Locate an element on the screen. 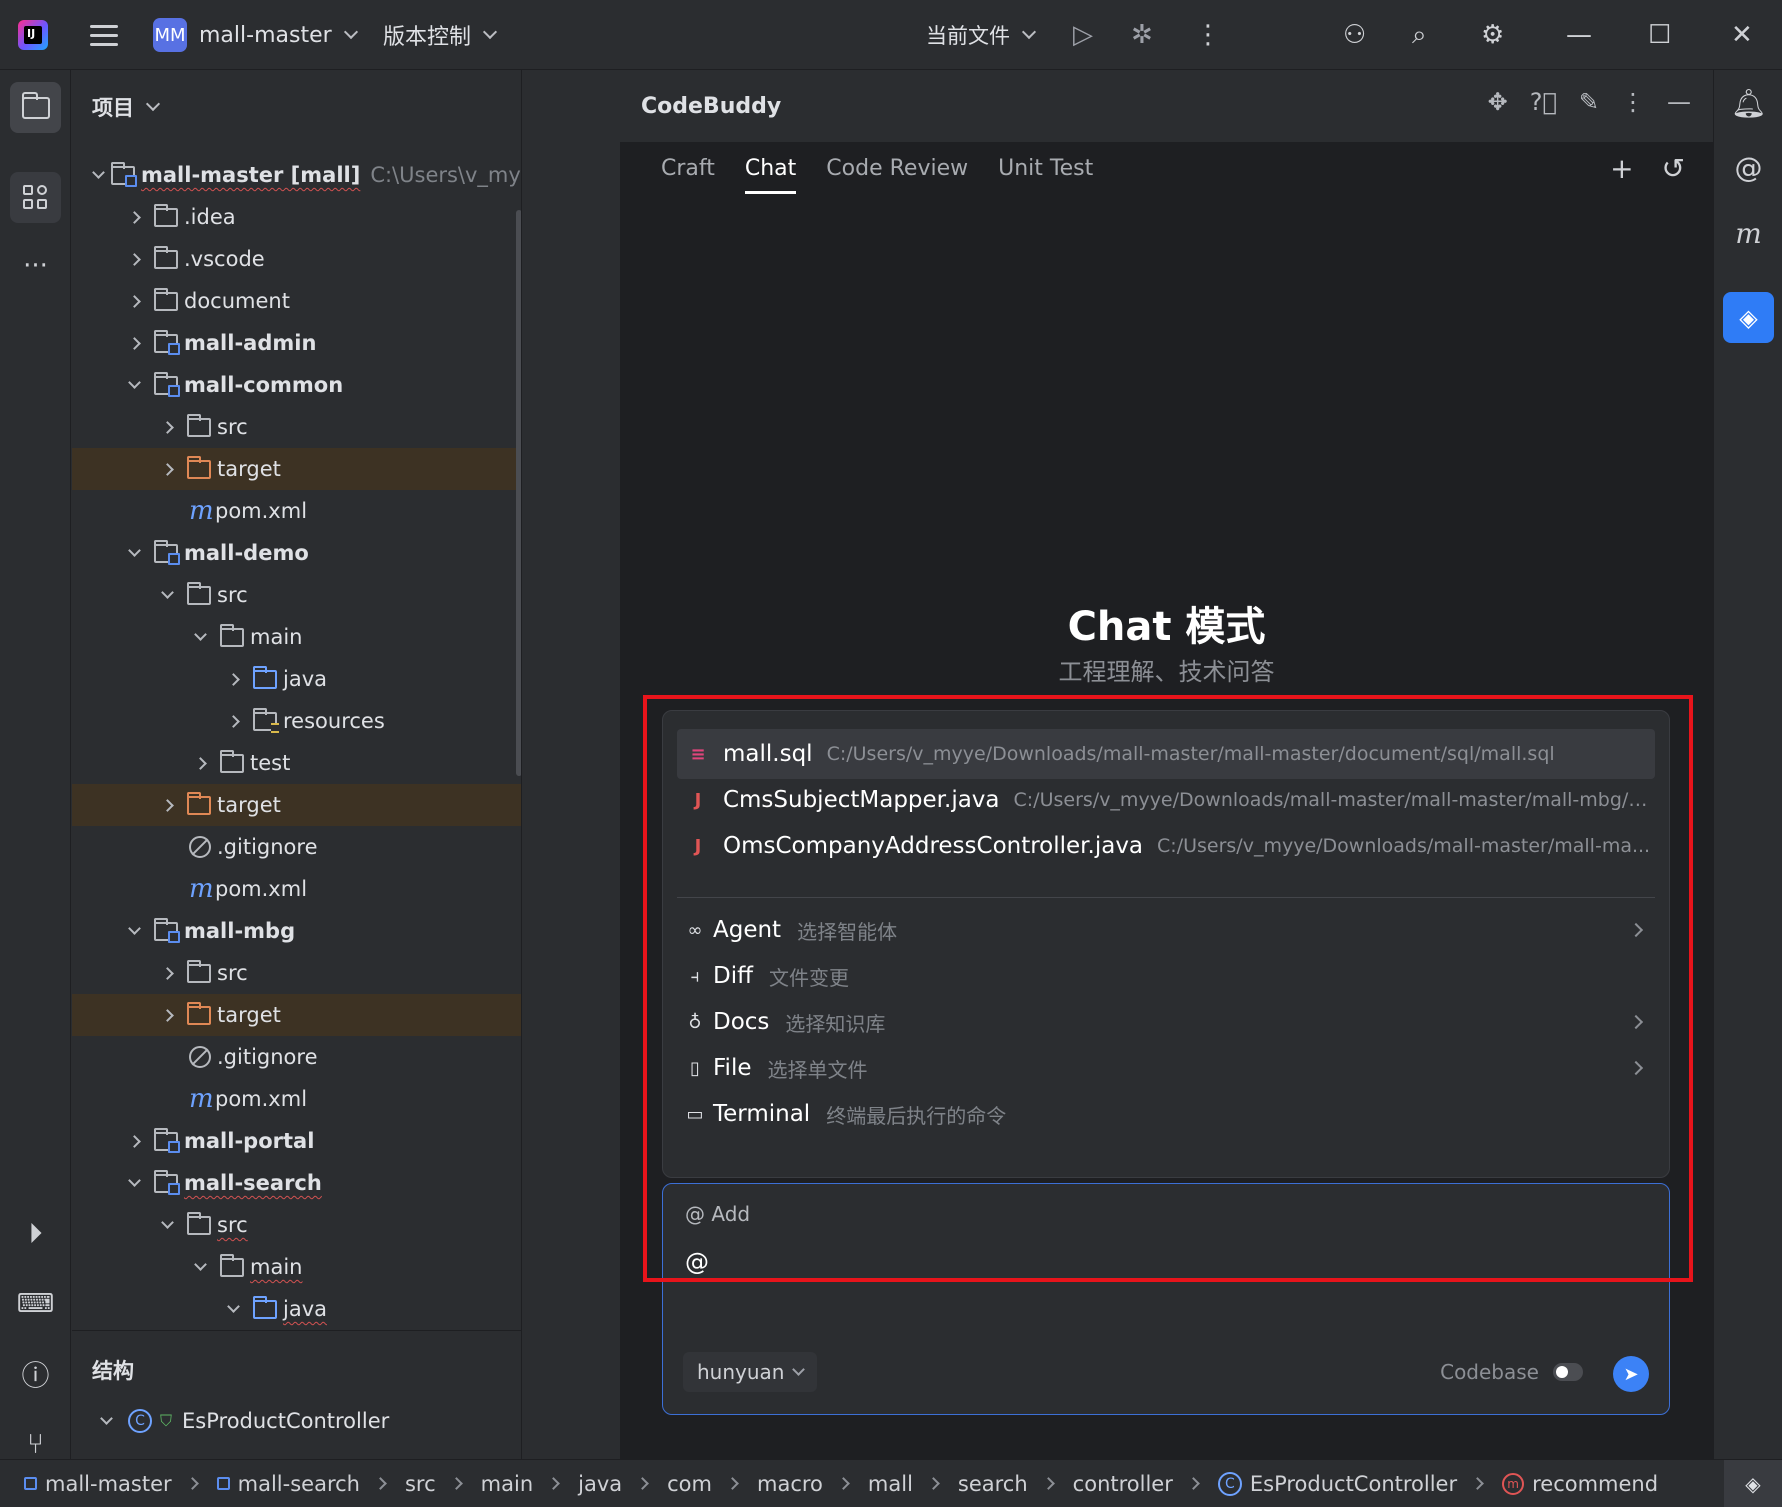  tab-craft: Craft is located at coordinates (688, 175).